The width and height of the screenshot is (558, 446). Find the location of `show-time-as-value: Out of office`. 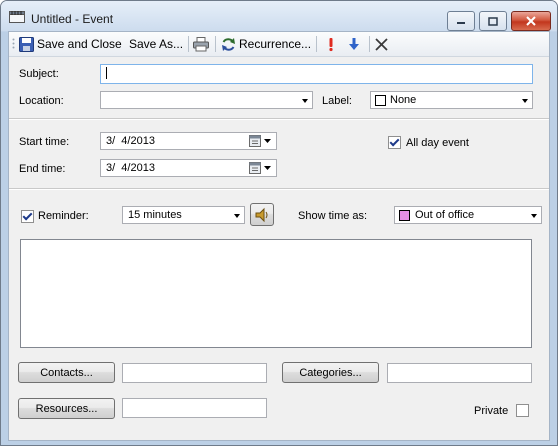

show-time-as-value: Out of office is located at coordinates (445, 215).